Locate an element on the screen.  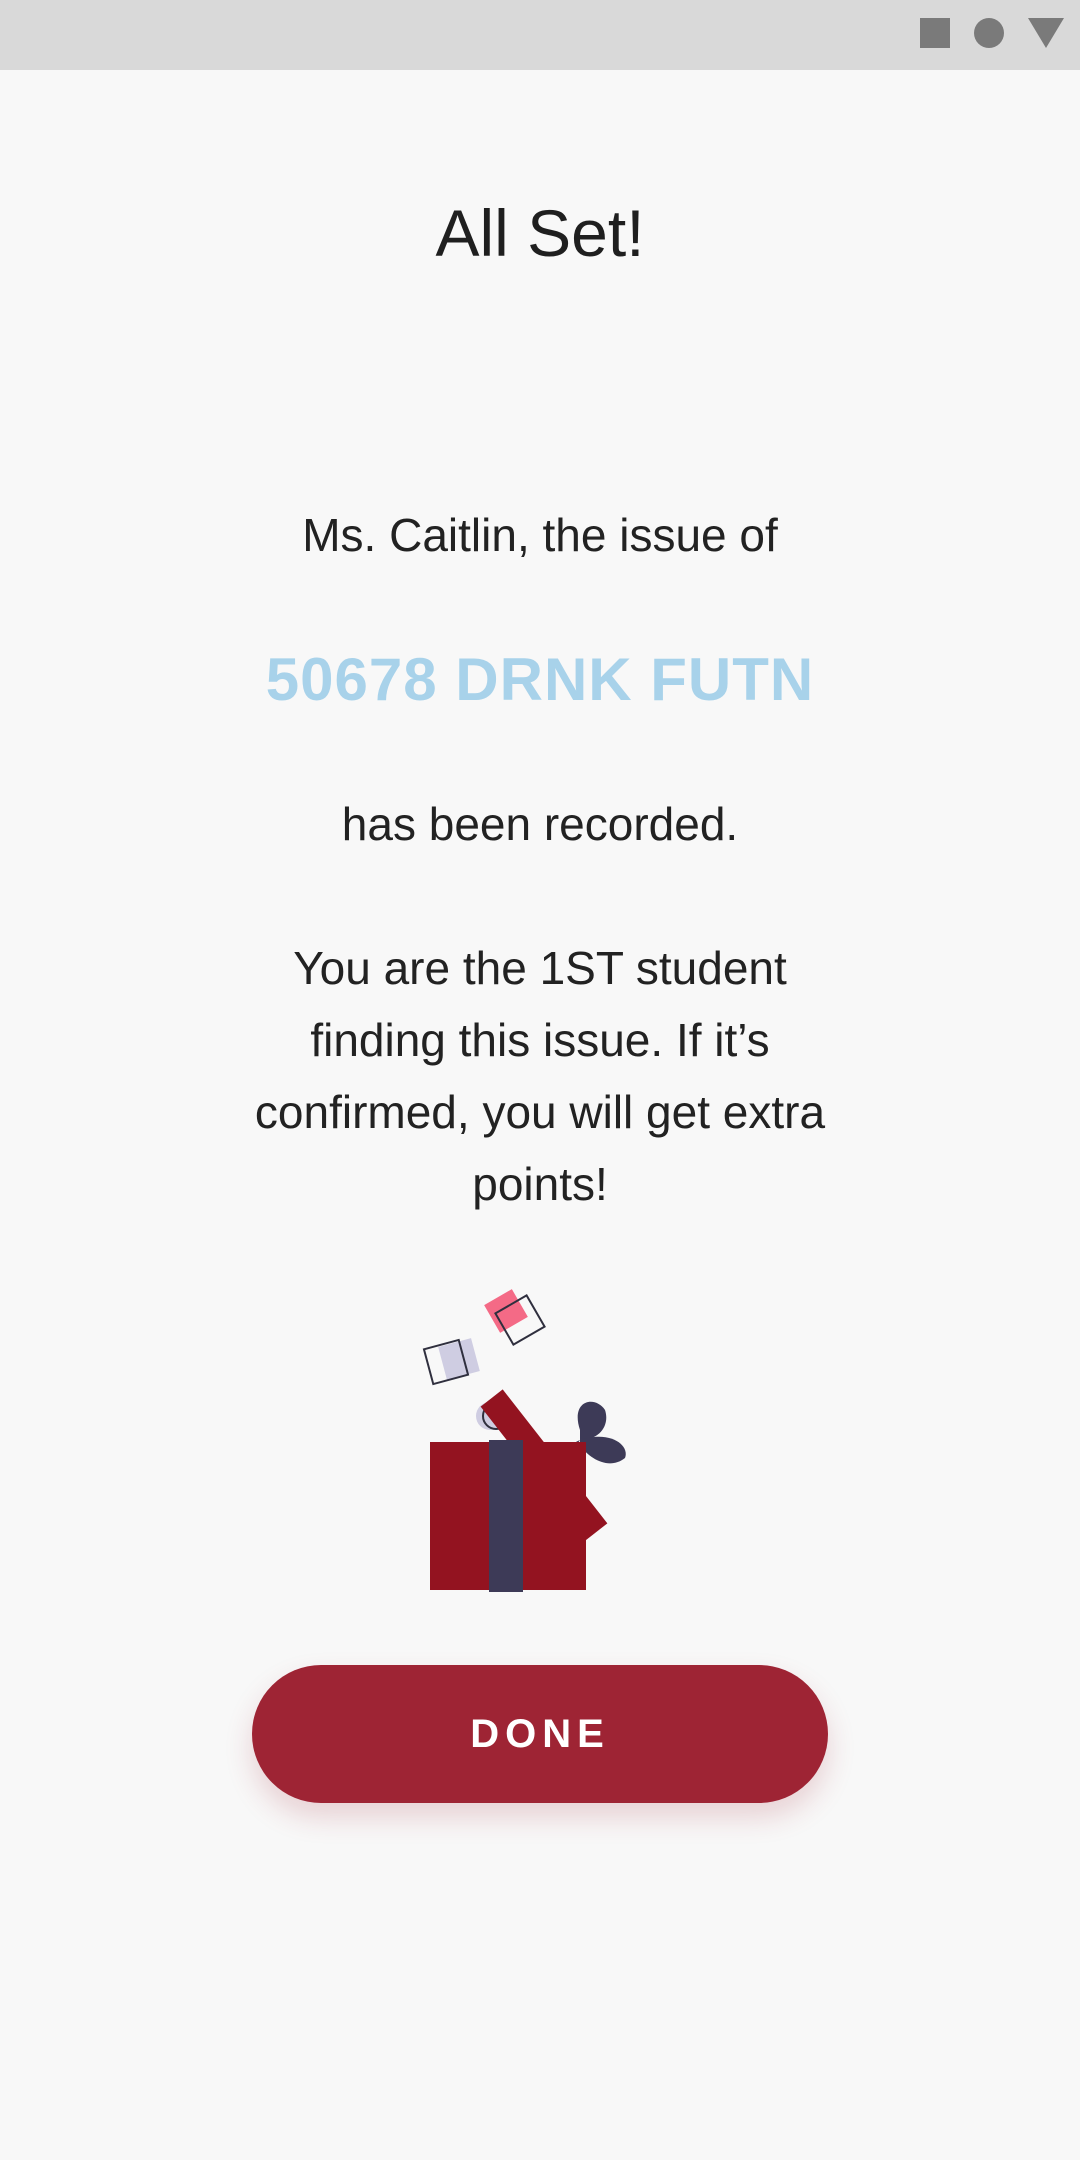
circle-icon is located at coordinates (989, 33).